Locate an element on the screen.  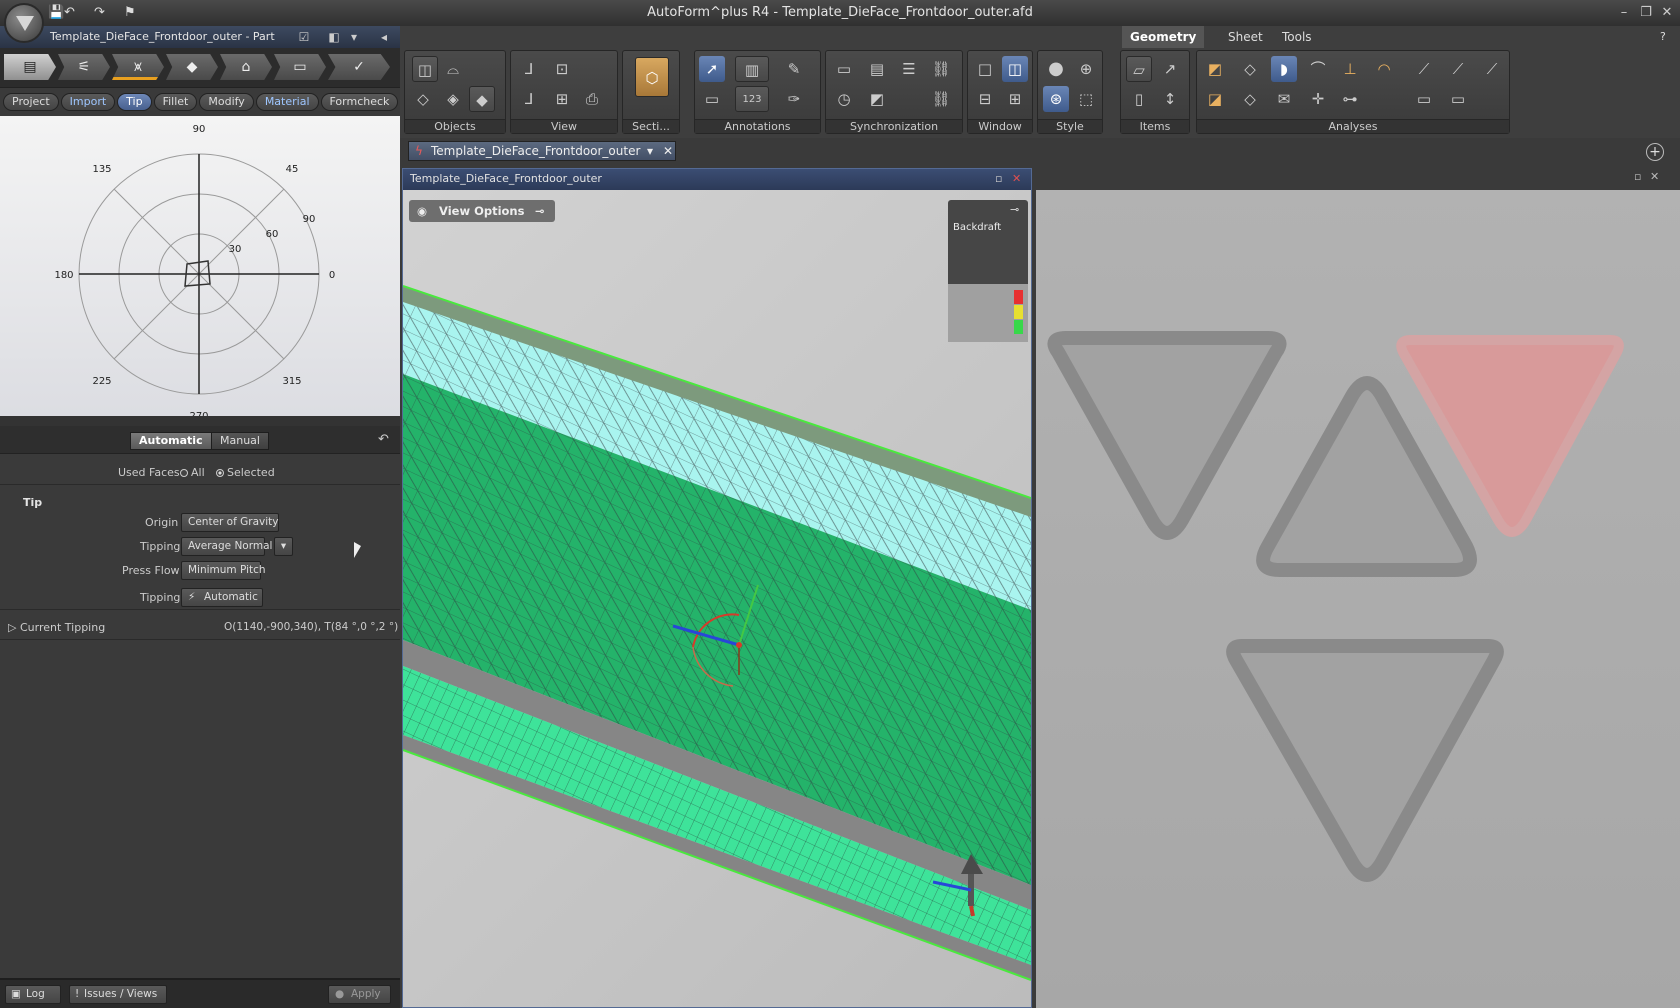
part-object-icon: ◫ is located at coordinates (425, 69).